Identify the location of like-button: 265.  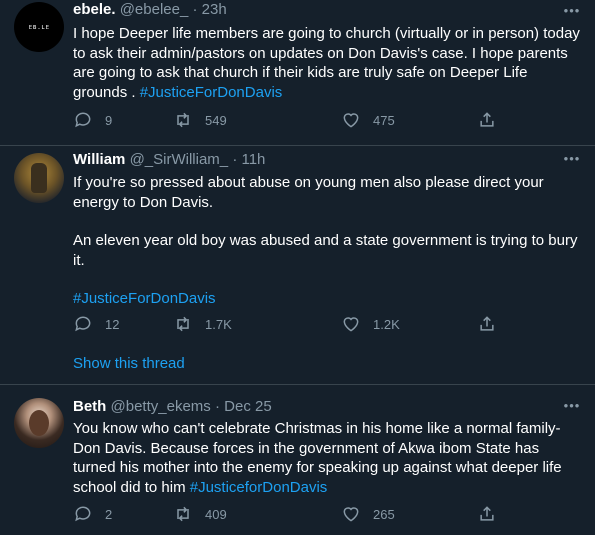
(368, 514).